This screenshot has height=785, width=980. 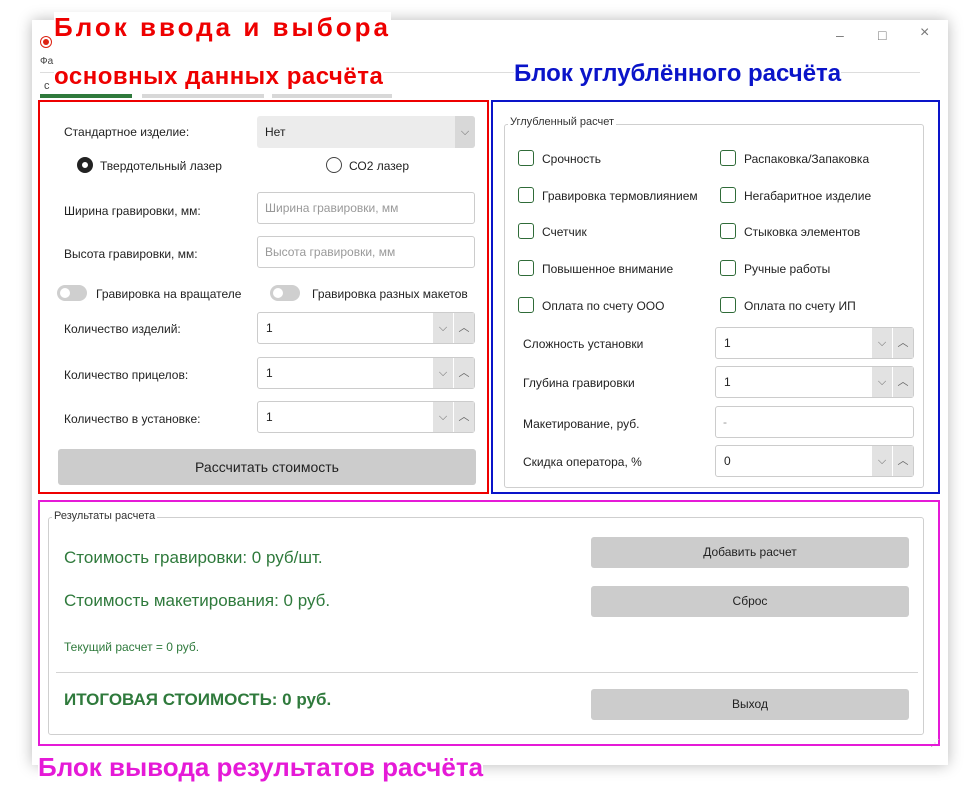 What do you see at coordinates (678, 74) in the screenshot?
I see `annotation-advanced-block: Блок углублённого расчёта` at bounding box center [678, 74].